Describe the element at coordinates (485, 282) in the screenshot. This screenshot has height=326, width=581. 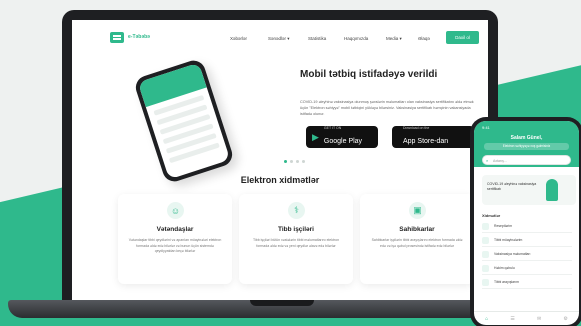
I see `certificate-icon` at that location.